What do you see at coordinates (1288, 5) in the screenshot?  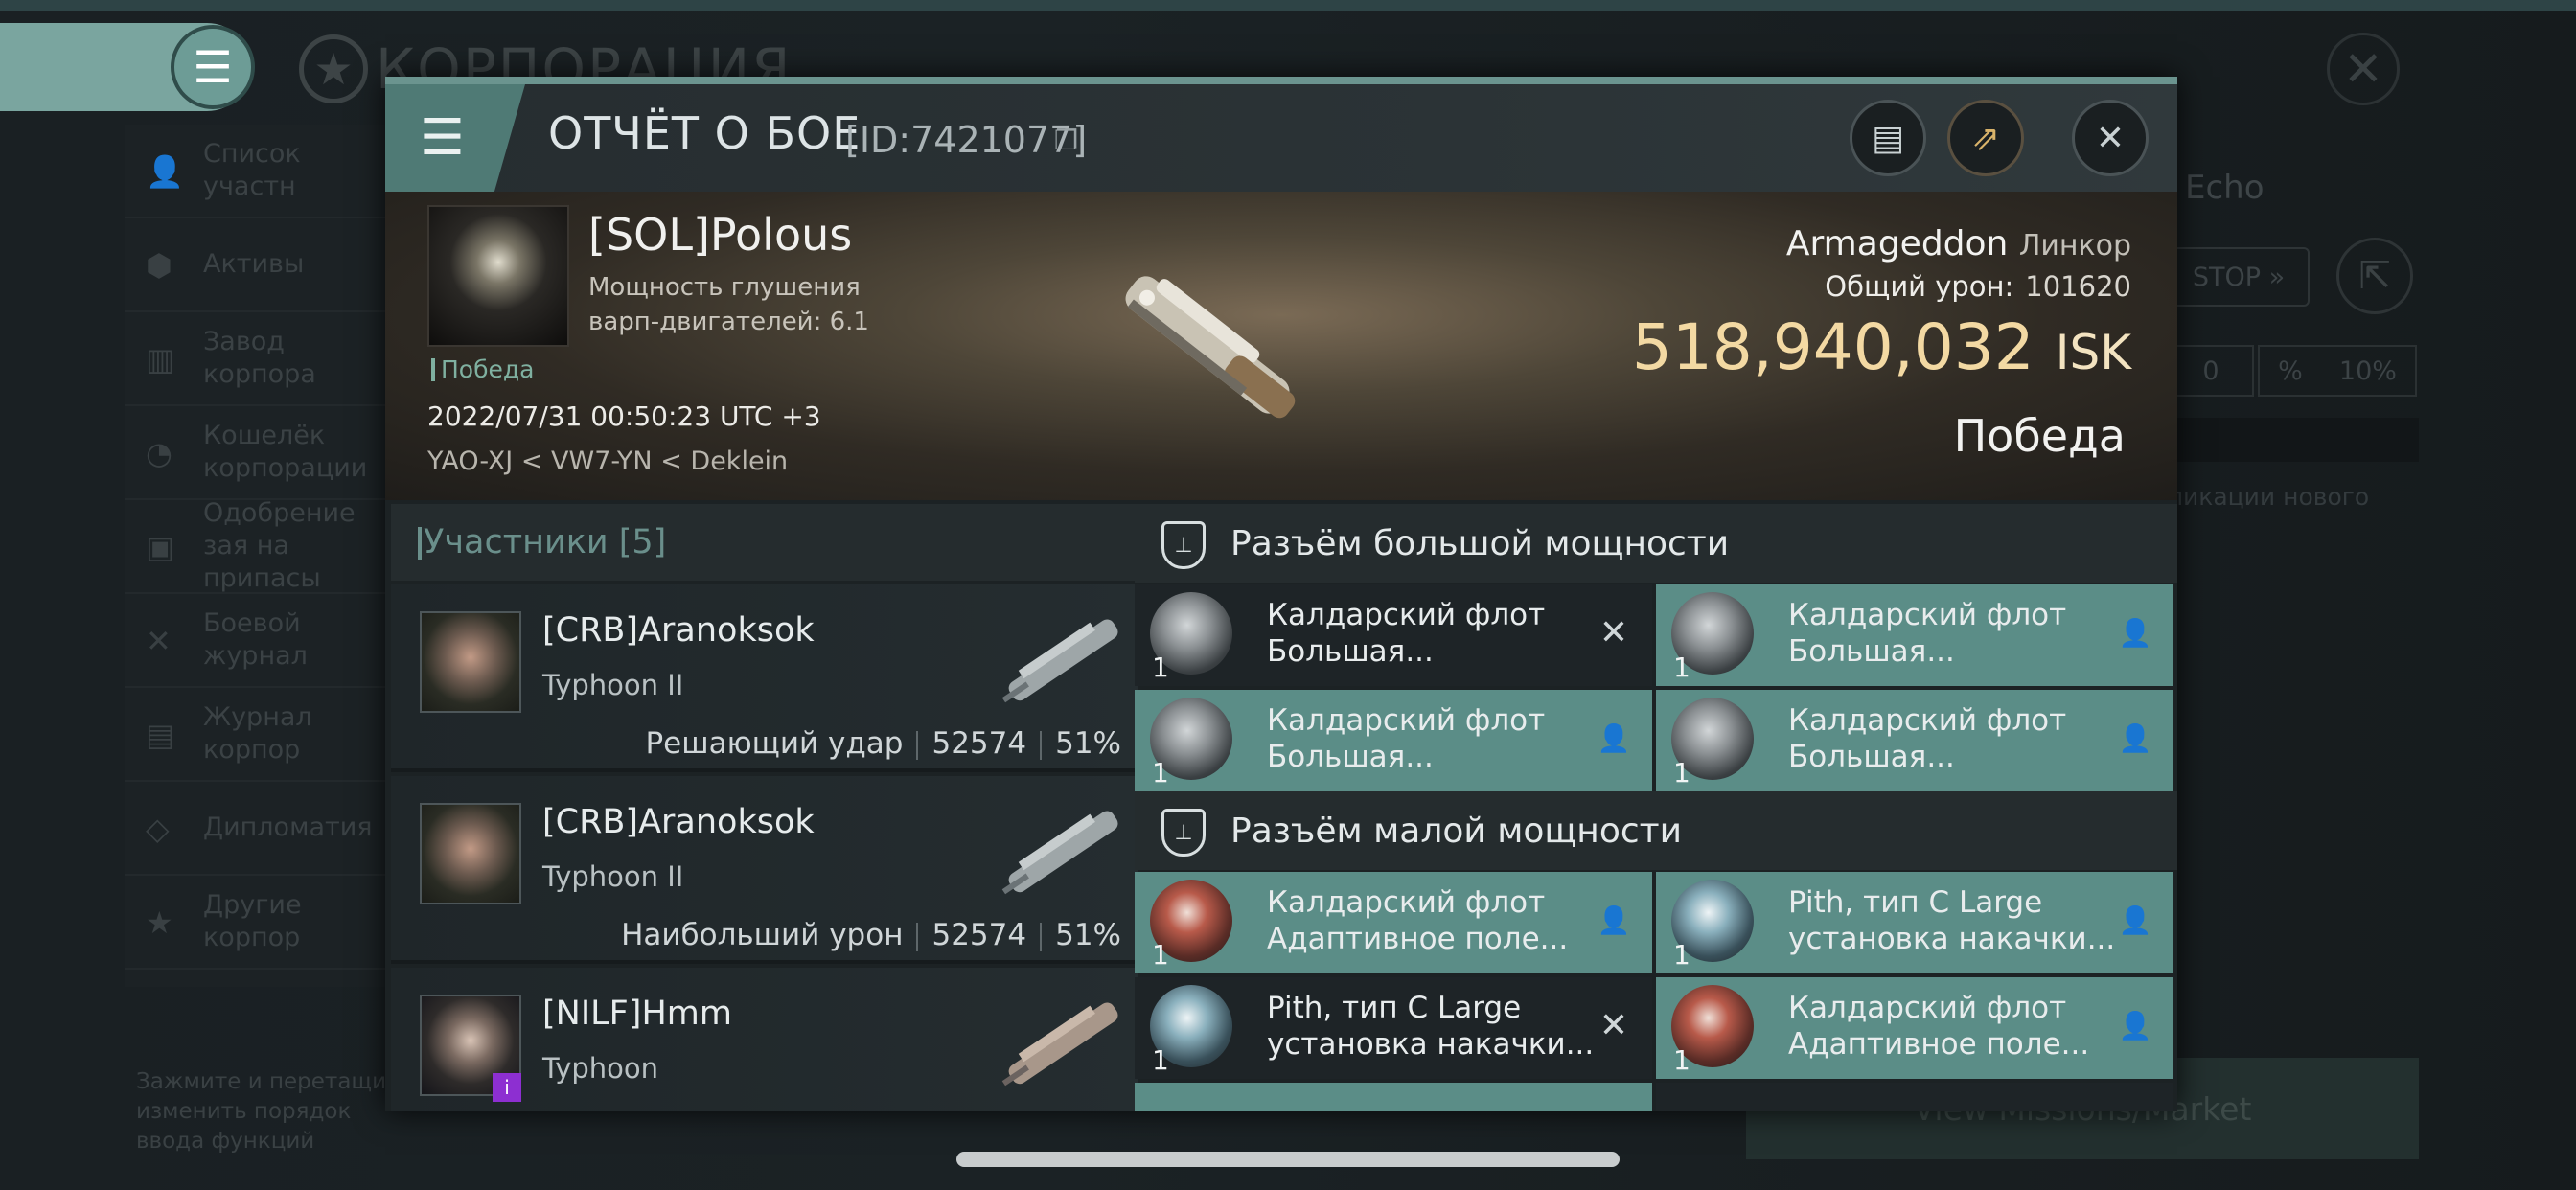 I see `top-strip` at bounding box center [1288, 5].